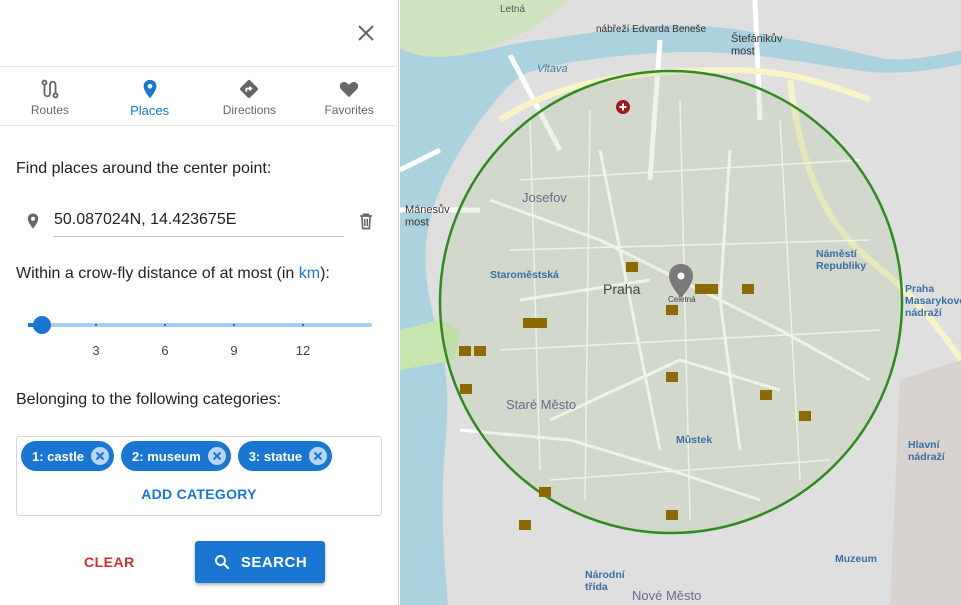 The image size is (961, 605). I want to click on category-chip-label: 1: castle, so click(58, 456).